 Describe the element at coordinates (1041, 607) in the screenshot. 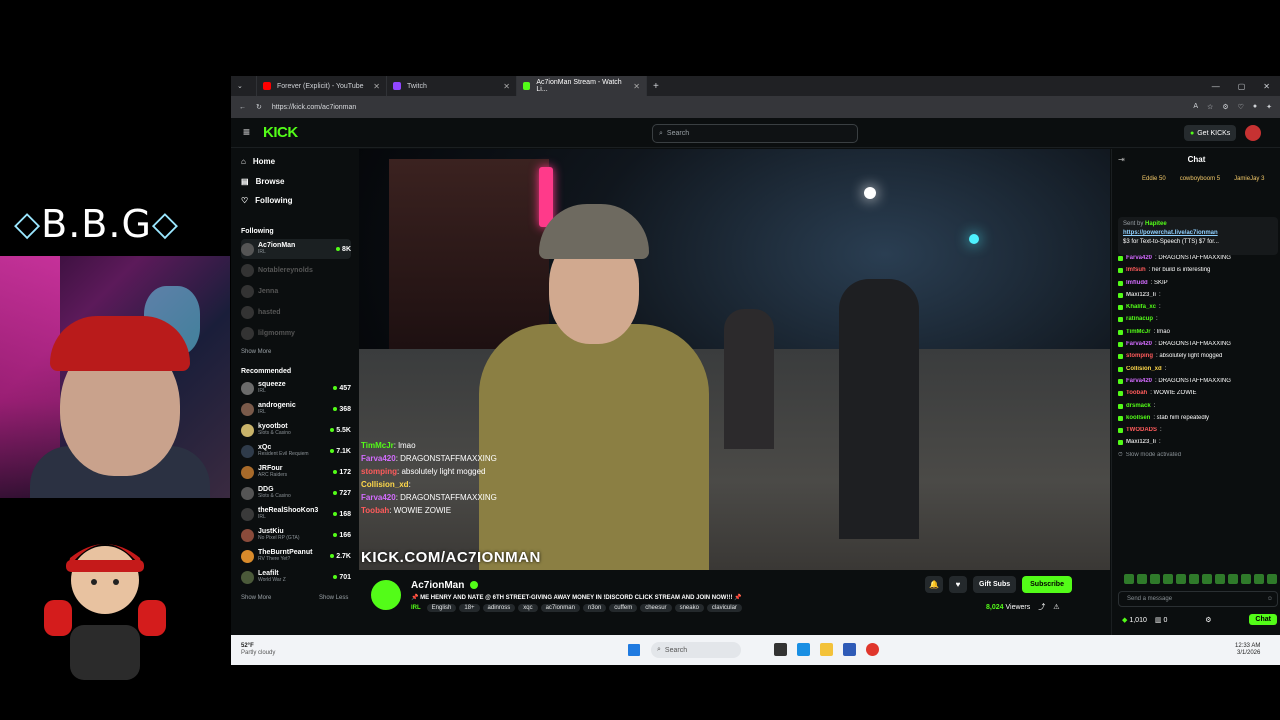

I see `share-icon: ⤴` at that location.